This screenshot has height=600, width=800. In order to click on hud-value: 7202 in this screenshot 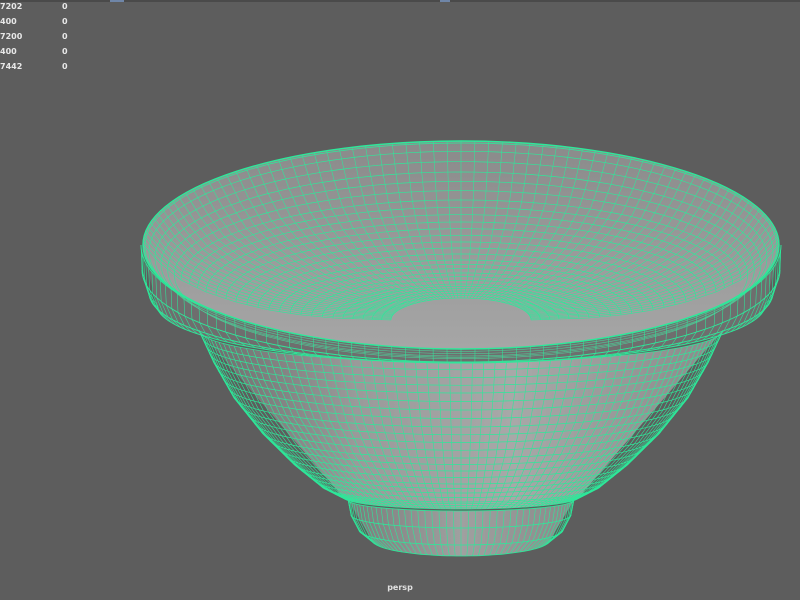, I will do `click(11, 6)`.